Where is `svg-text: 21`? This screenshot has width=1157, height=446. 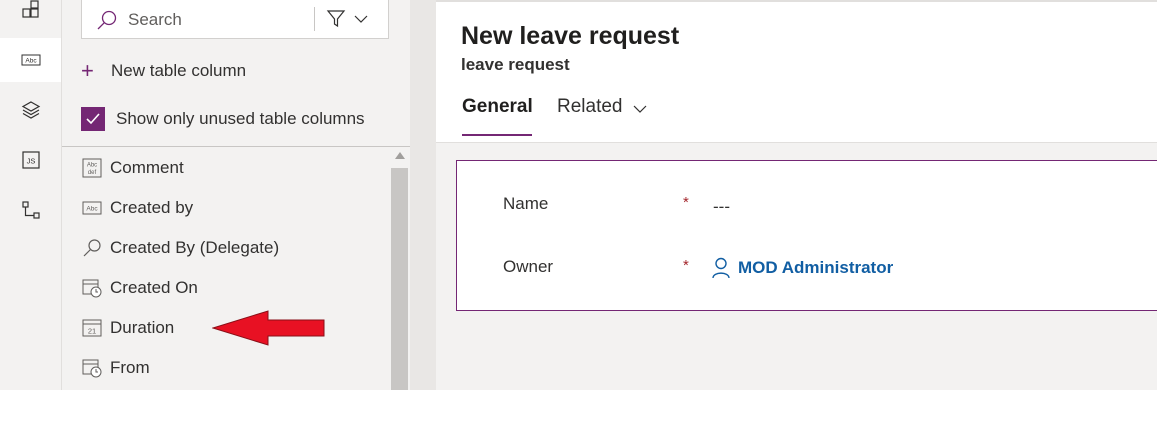 svg-text: 21 is located at coordinates (92, 331).